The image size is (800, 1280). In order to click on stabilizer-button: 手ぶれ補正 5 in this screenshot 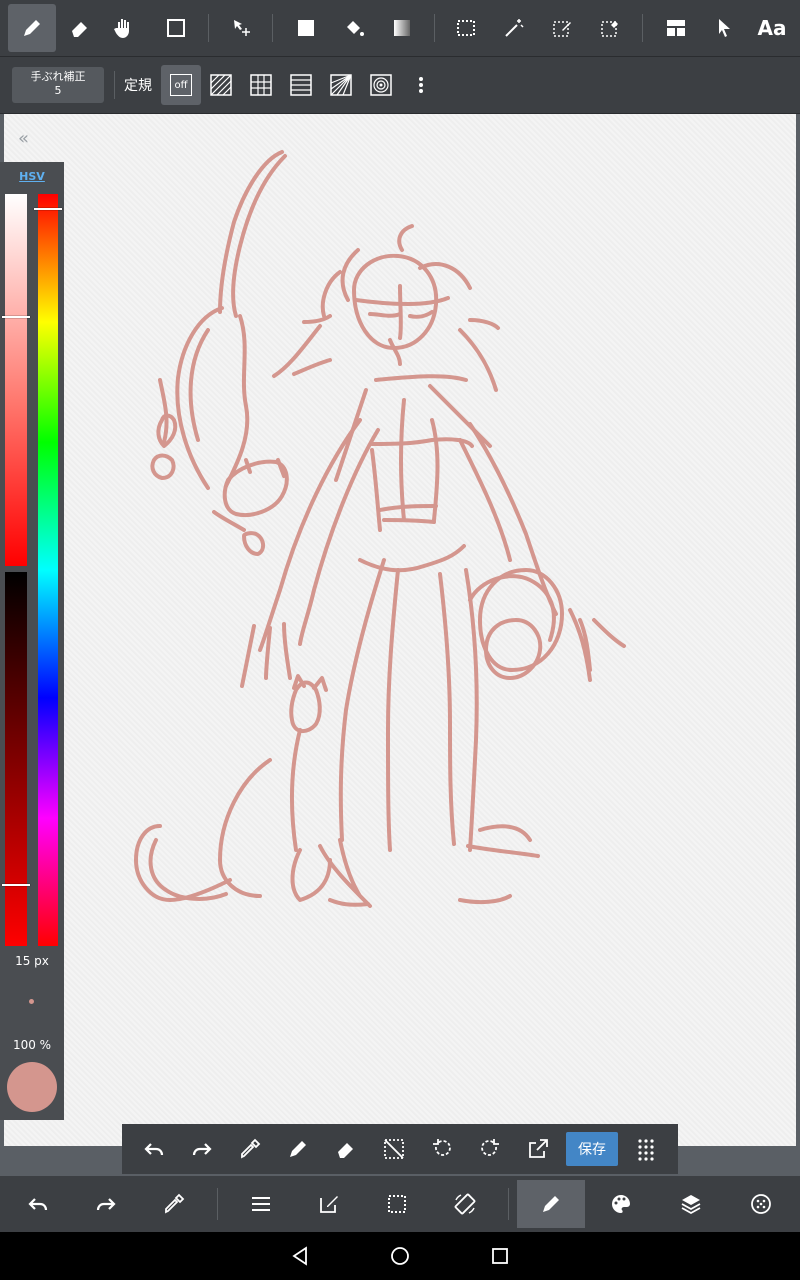, I will do `click(58, 85)`.